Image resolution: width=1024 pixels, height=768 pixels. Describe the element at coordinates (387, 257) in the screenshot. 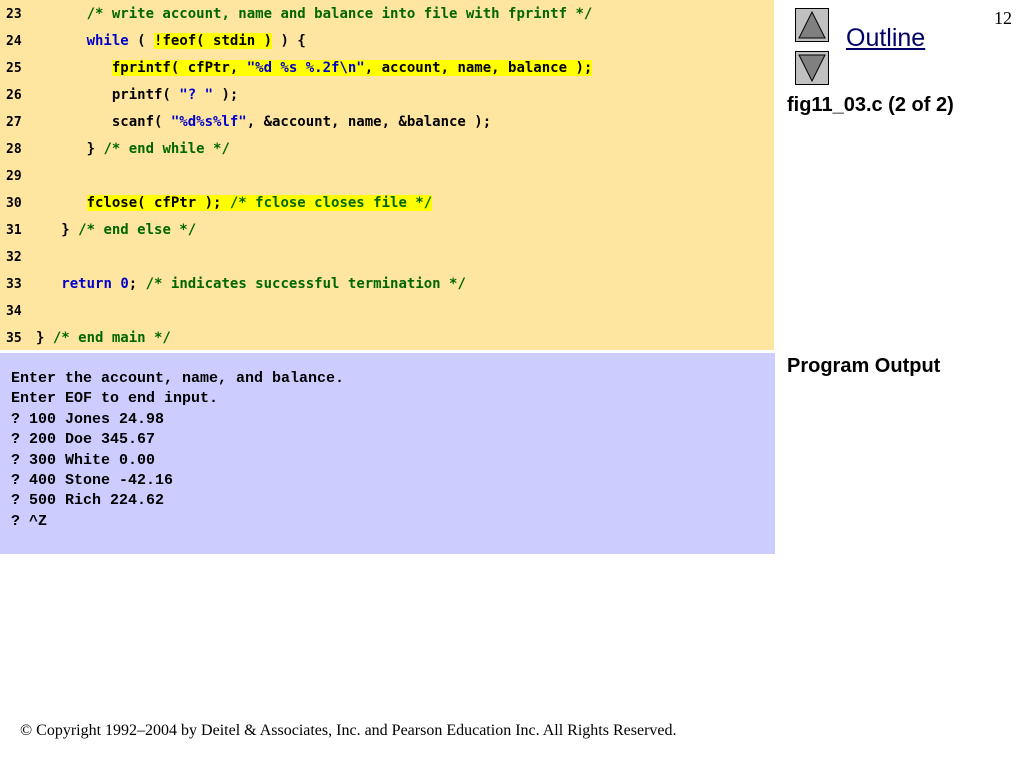

I see `code-line: 32` at that location.